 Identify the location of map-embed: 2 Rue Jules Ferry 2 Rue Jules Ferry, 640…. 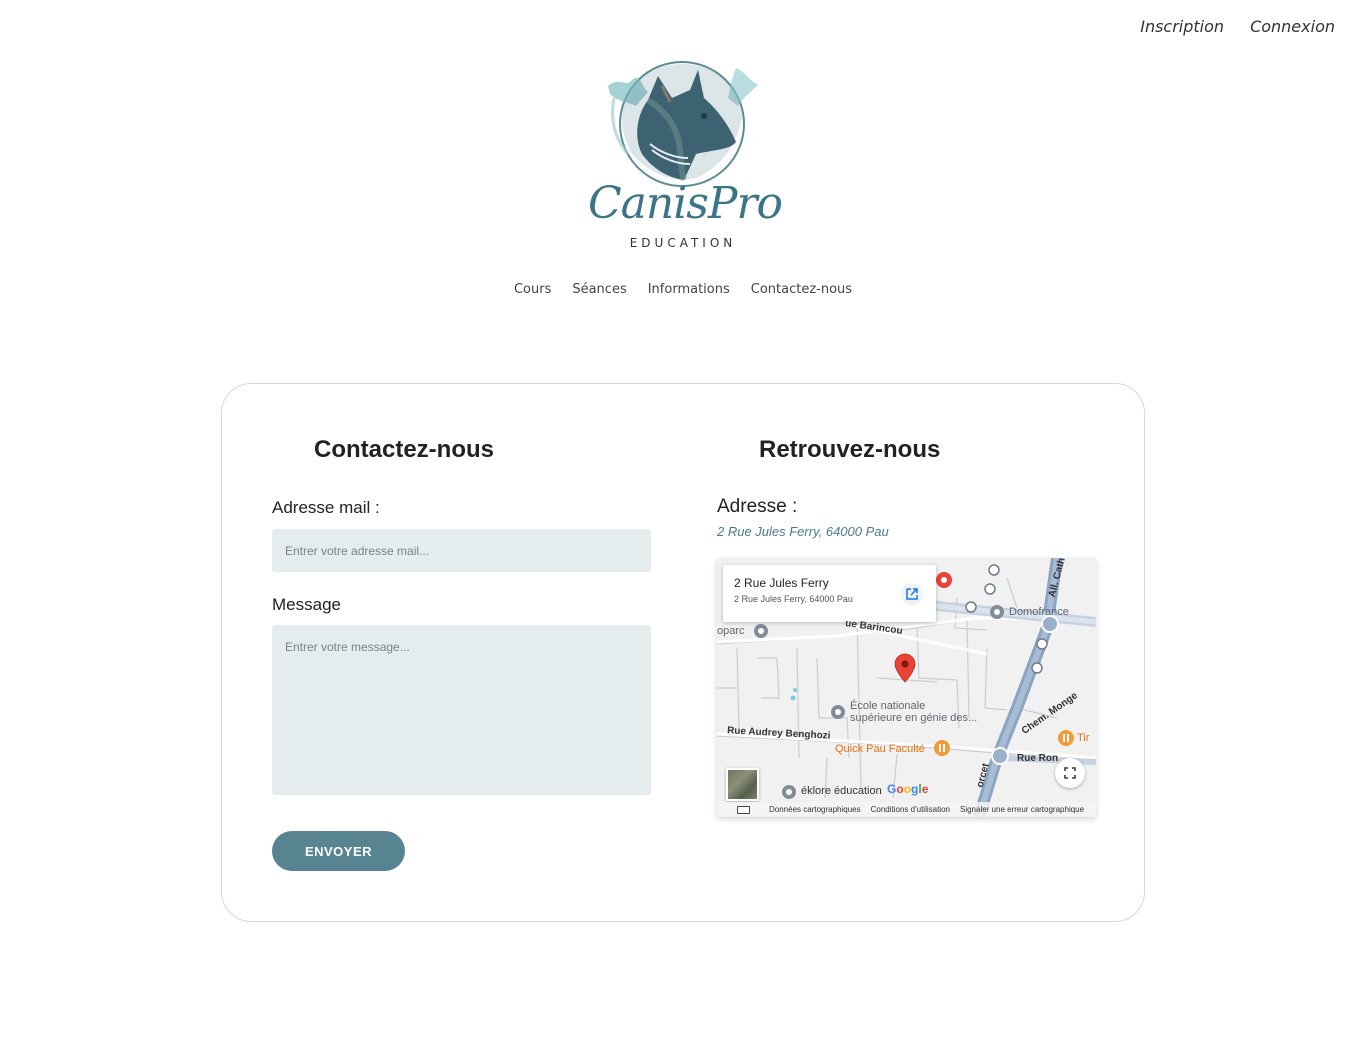
(906, 687).